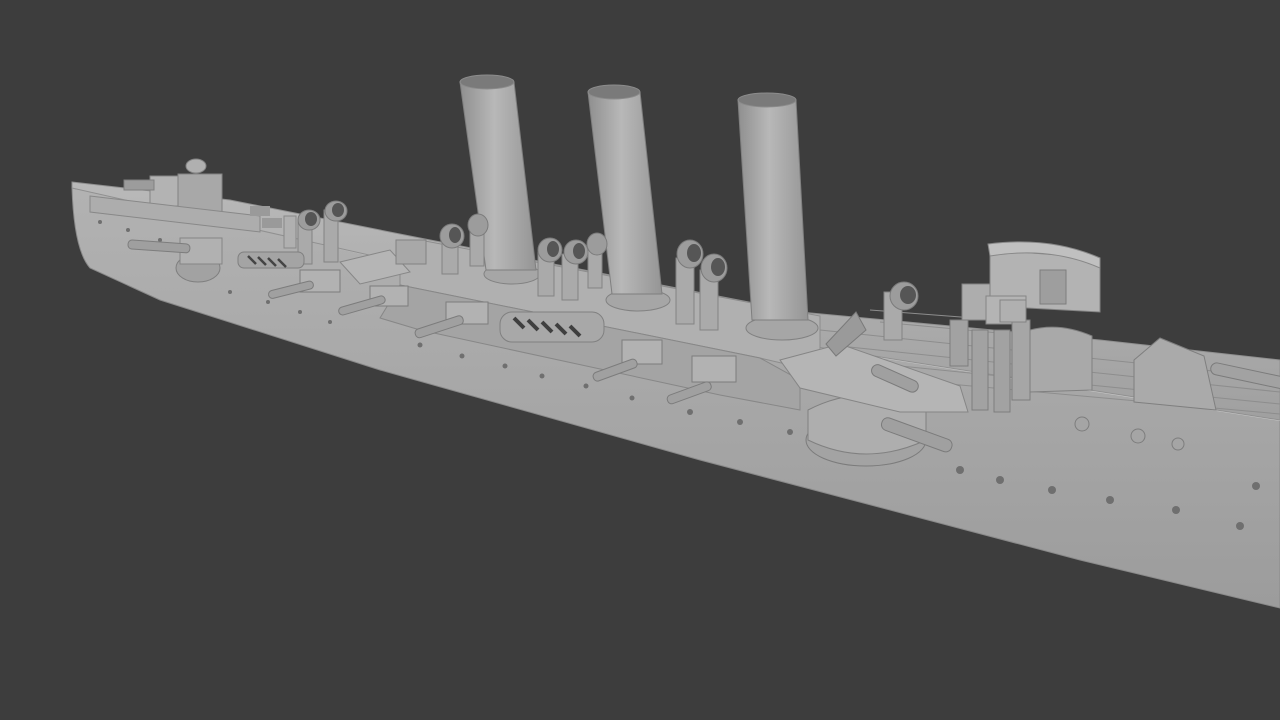  I want to click on aft-bridge, so click(1025, 327).